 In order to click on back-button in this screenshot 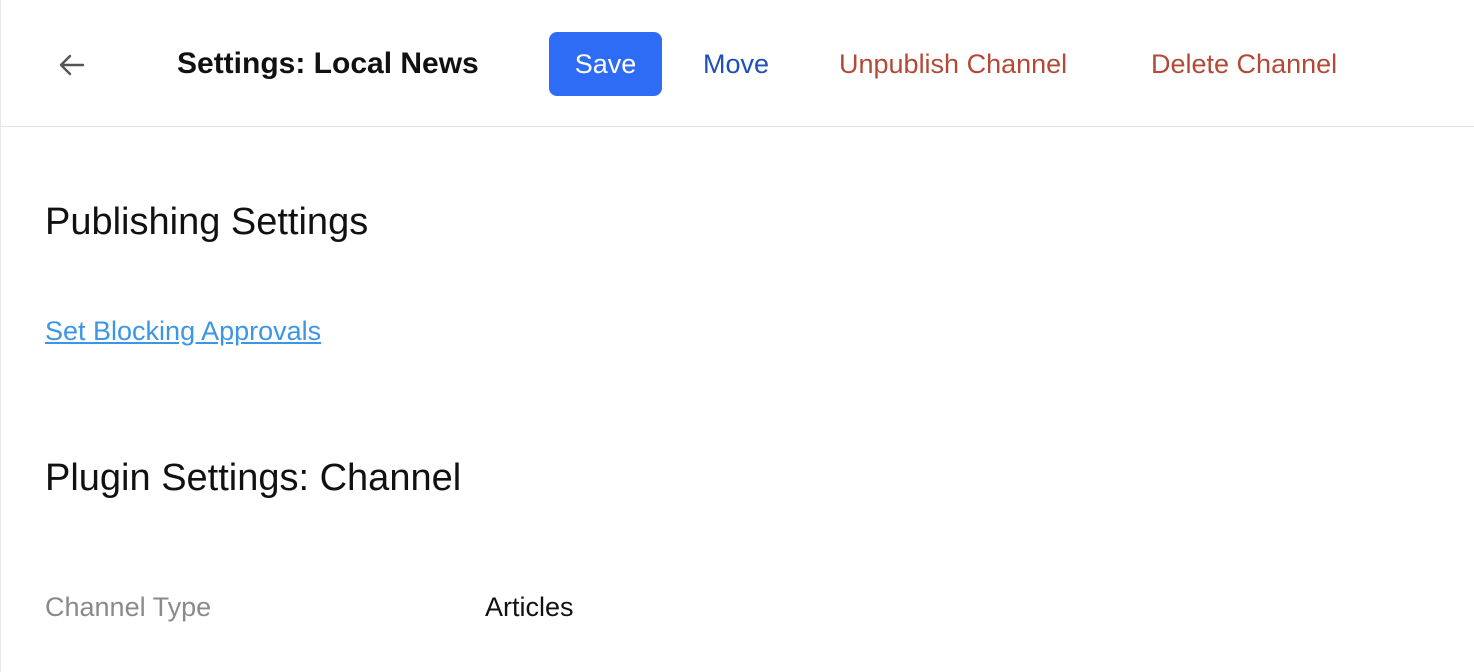, I will do `click(72, 65)`.